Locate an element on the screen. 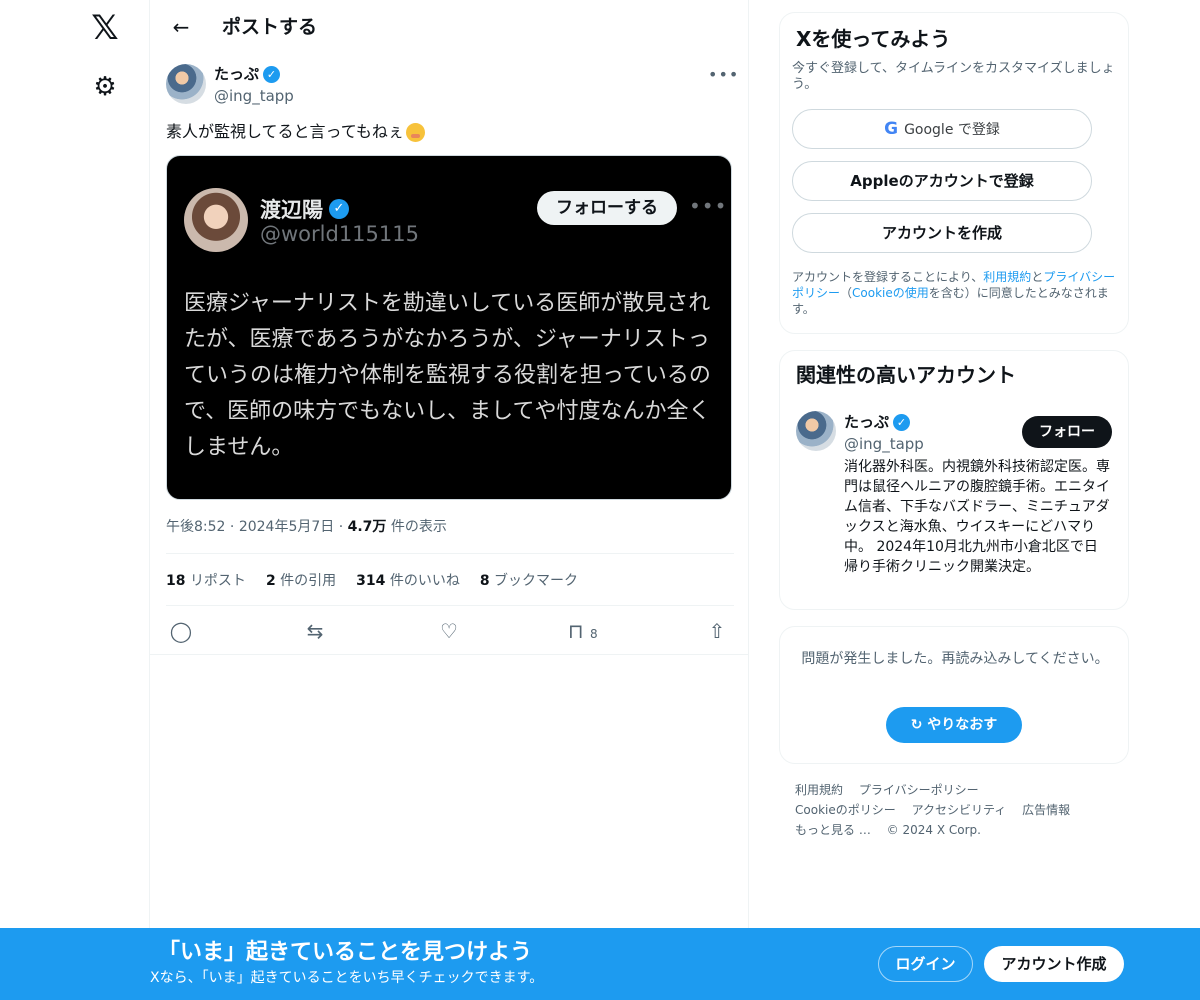  error-message: 問題が発生しました。再読み込みしてください。 is located at coordinates (955, 659).